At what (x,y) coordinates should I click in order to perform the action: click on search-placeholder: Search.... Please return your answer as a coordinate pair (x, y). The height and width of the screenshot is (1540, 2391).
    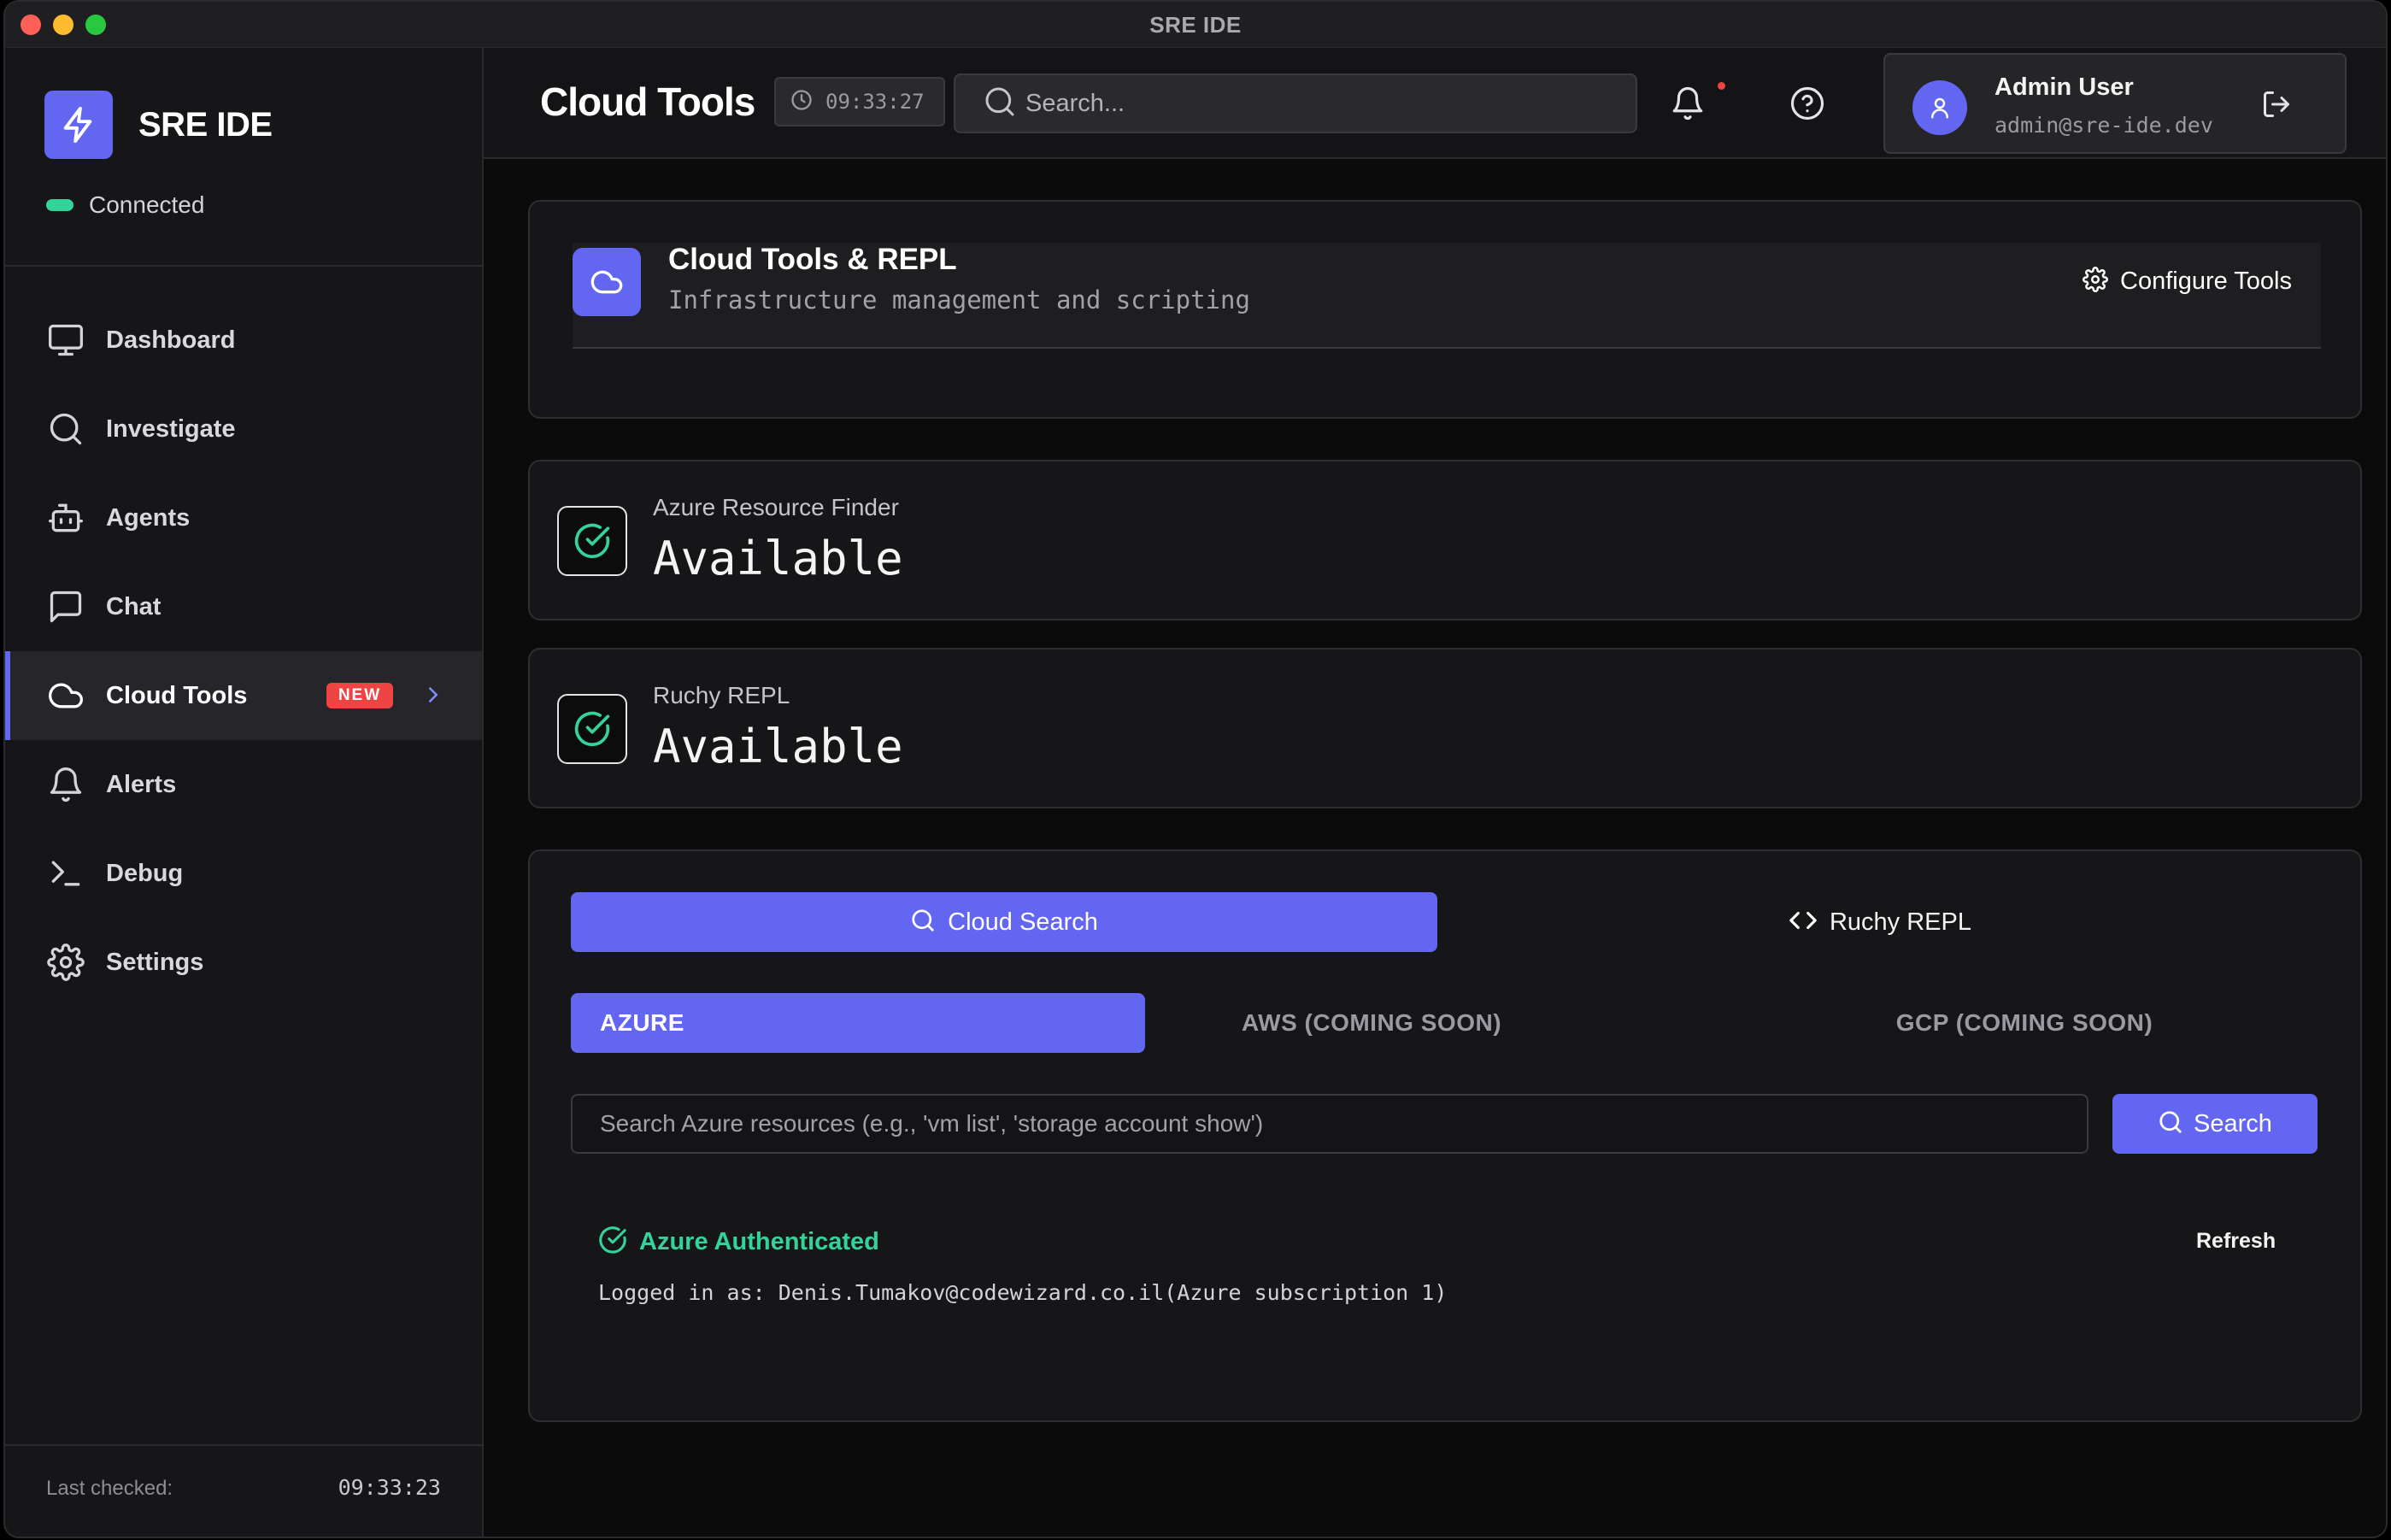
    Looking at the image, I should click on (1075, 103).